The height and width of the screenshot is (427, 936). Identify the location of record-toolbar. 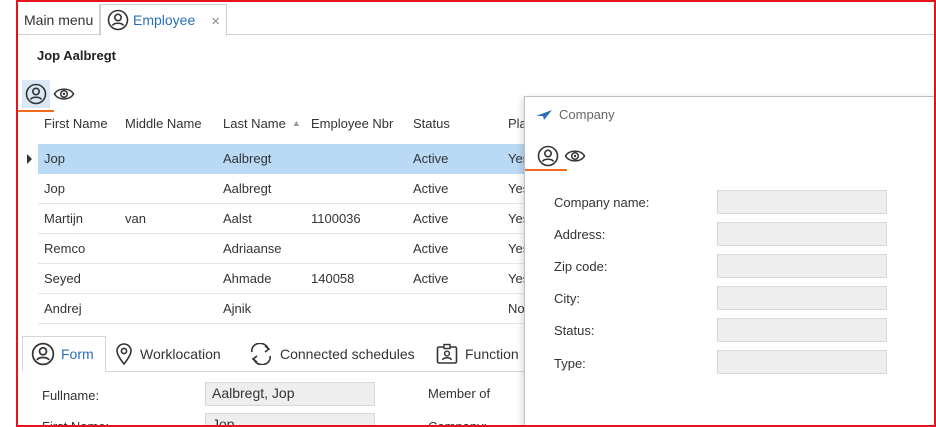
(50, 94).